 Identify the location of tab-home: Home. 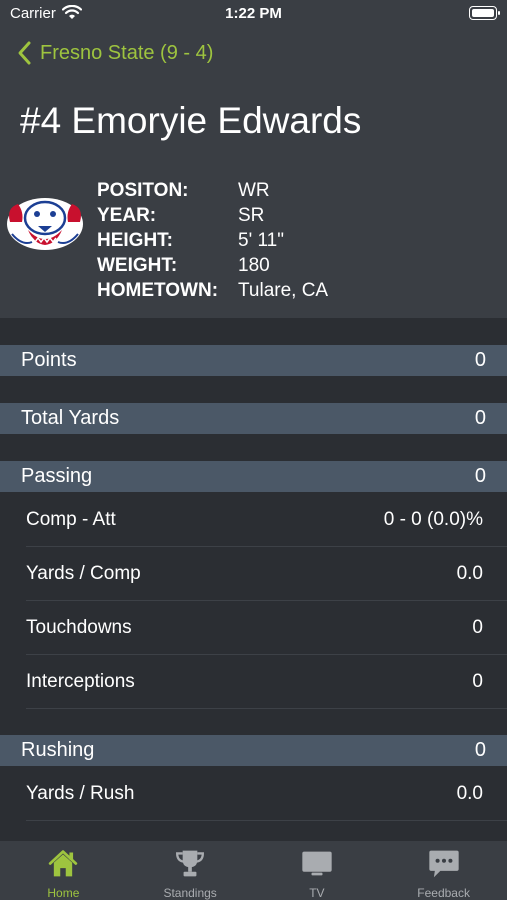
(63, 870).